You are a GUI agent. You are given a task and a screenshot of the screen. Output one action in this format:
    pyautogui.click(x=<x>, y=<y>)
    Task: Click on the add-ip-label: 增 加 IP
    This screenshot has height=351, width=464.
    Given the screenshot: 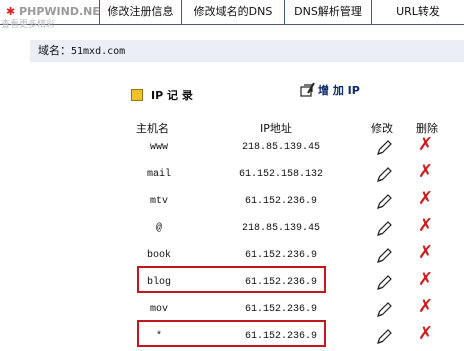 What is the action you would take?
    pyautogui.click(x=339, y=90)
    